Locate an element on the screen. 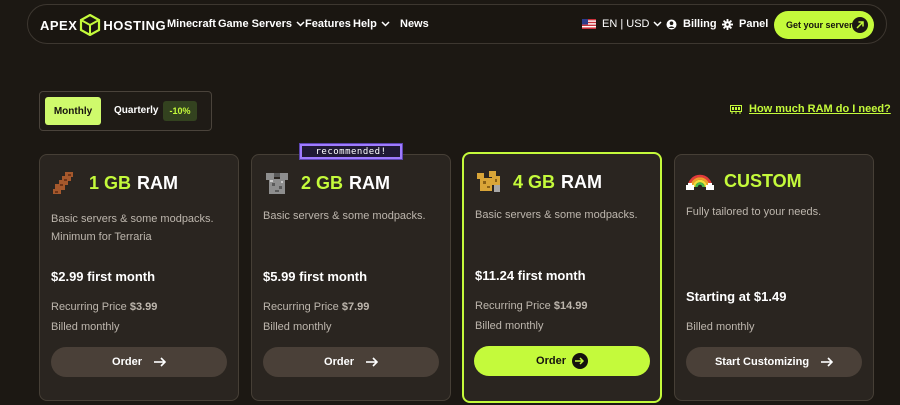 The image size is (900, 405). apex-hosting-logo: APEX HOSTING is located at coordinates (103, 25).